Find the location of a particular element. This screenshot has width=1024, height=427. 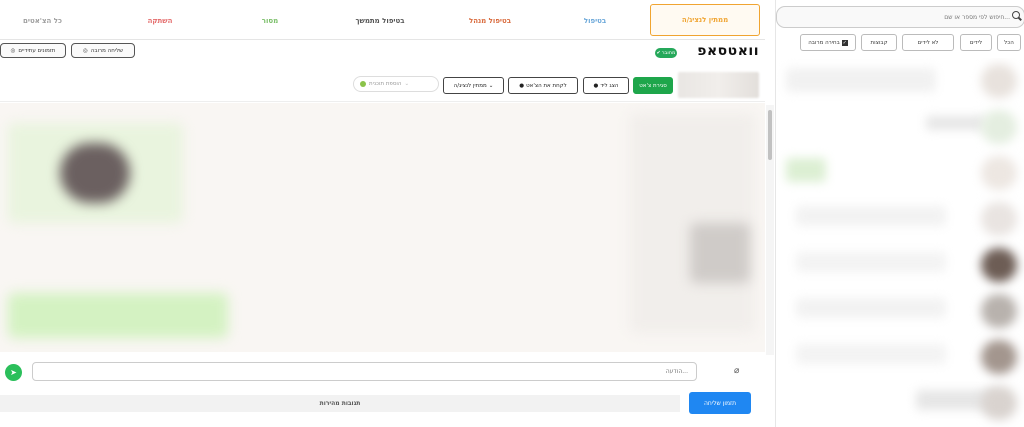

compose-bar: ➤ ⌀ is located at coordinates (382, 372).